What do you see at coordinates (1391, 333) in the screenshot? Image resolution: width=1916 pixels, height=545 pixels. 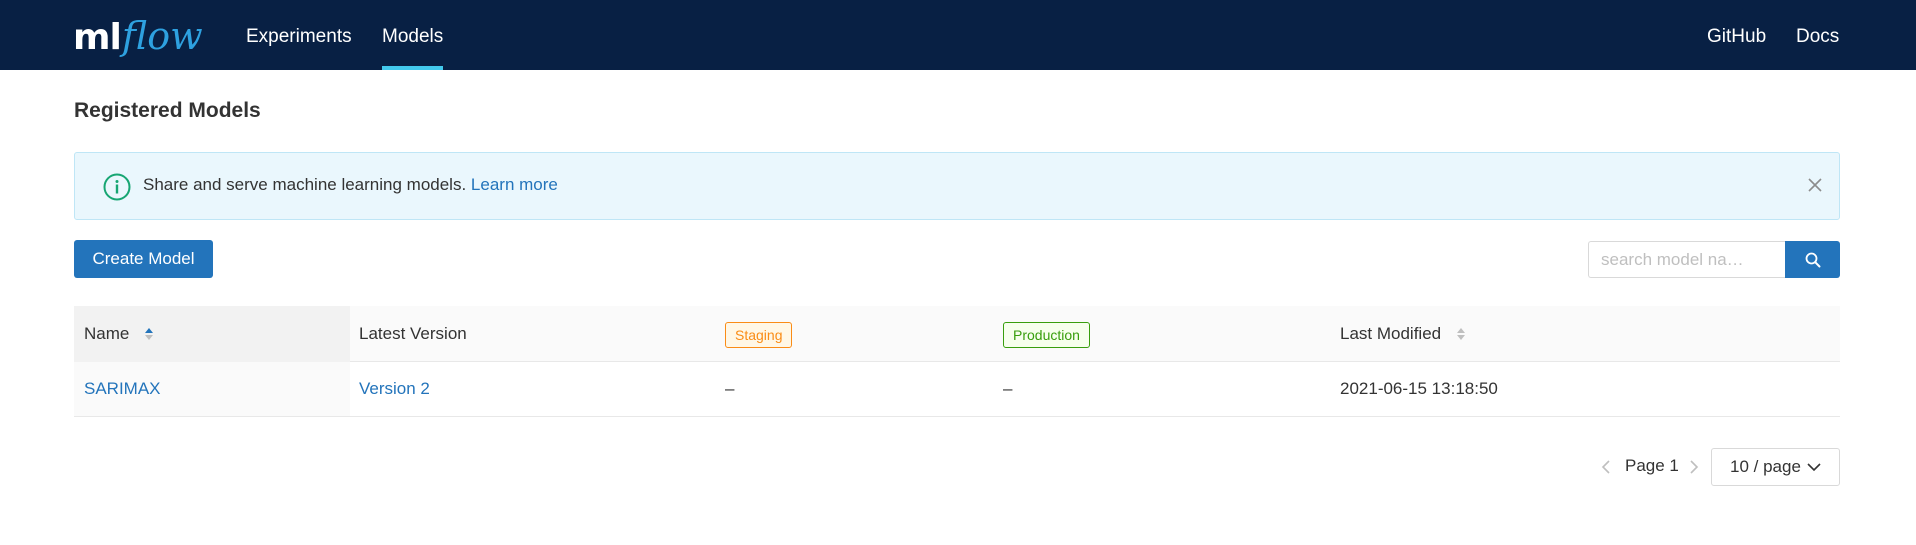 I see `column-modified-label: Last Modified` at bounding box center [1391, 333].